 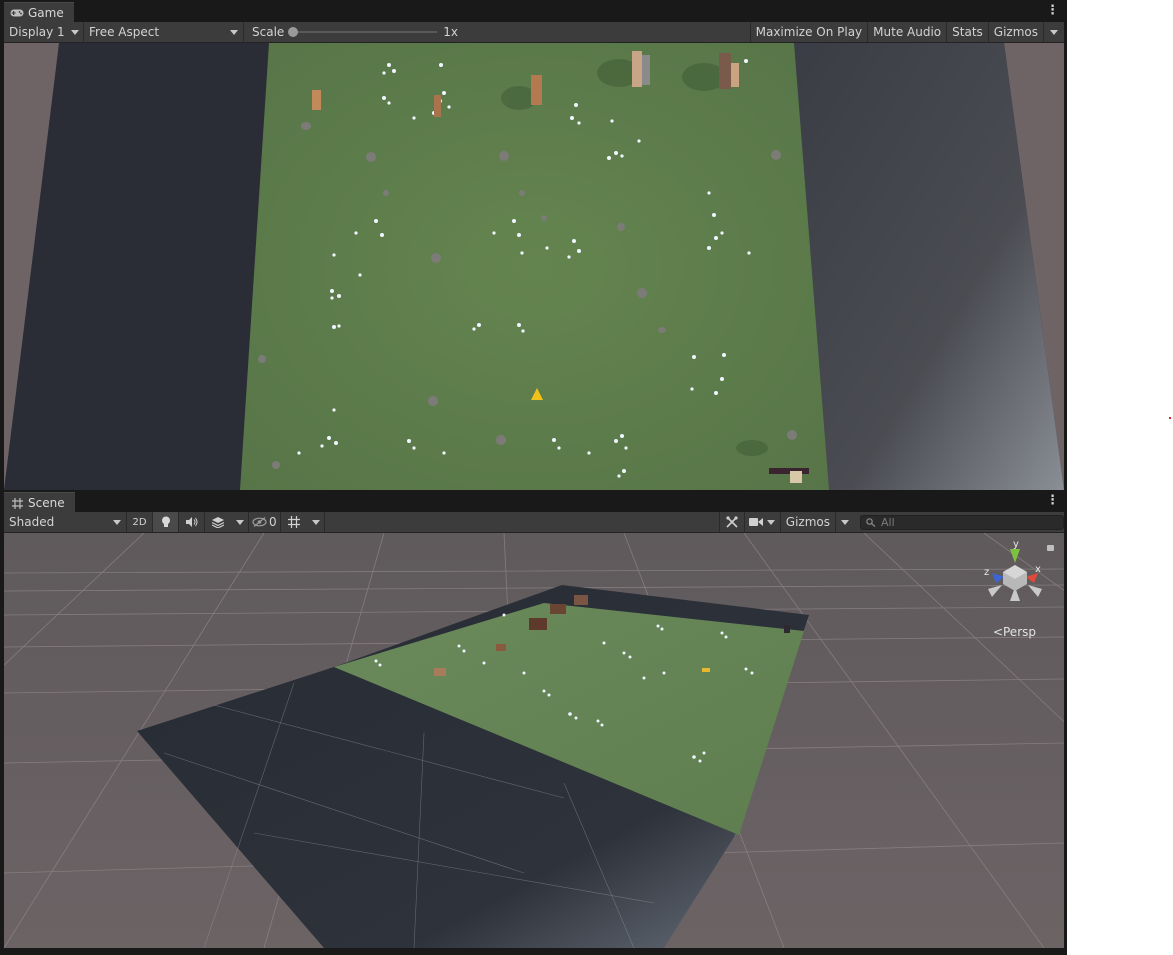 I want to click on grid-snap-toggle, so click(x=294, y=522).